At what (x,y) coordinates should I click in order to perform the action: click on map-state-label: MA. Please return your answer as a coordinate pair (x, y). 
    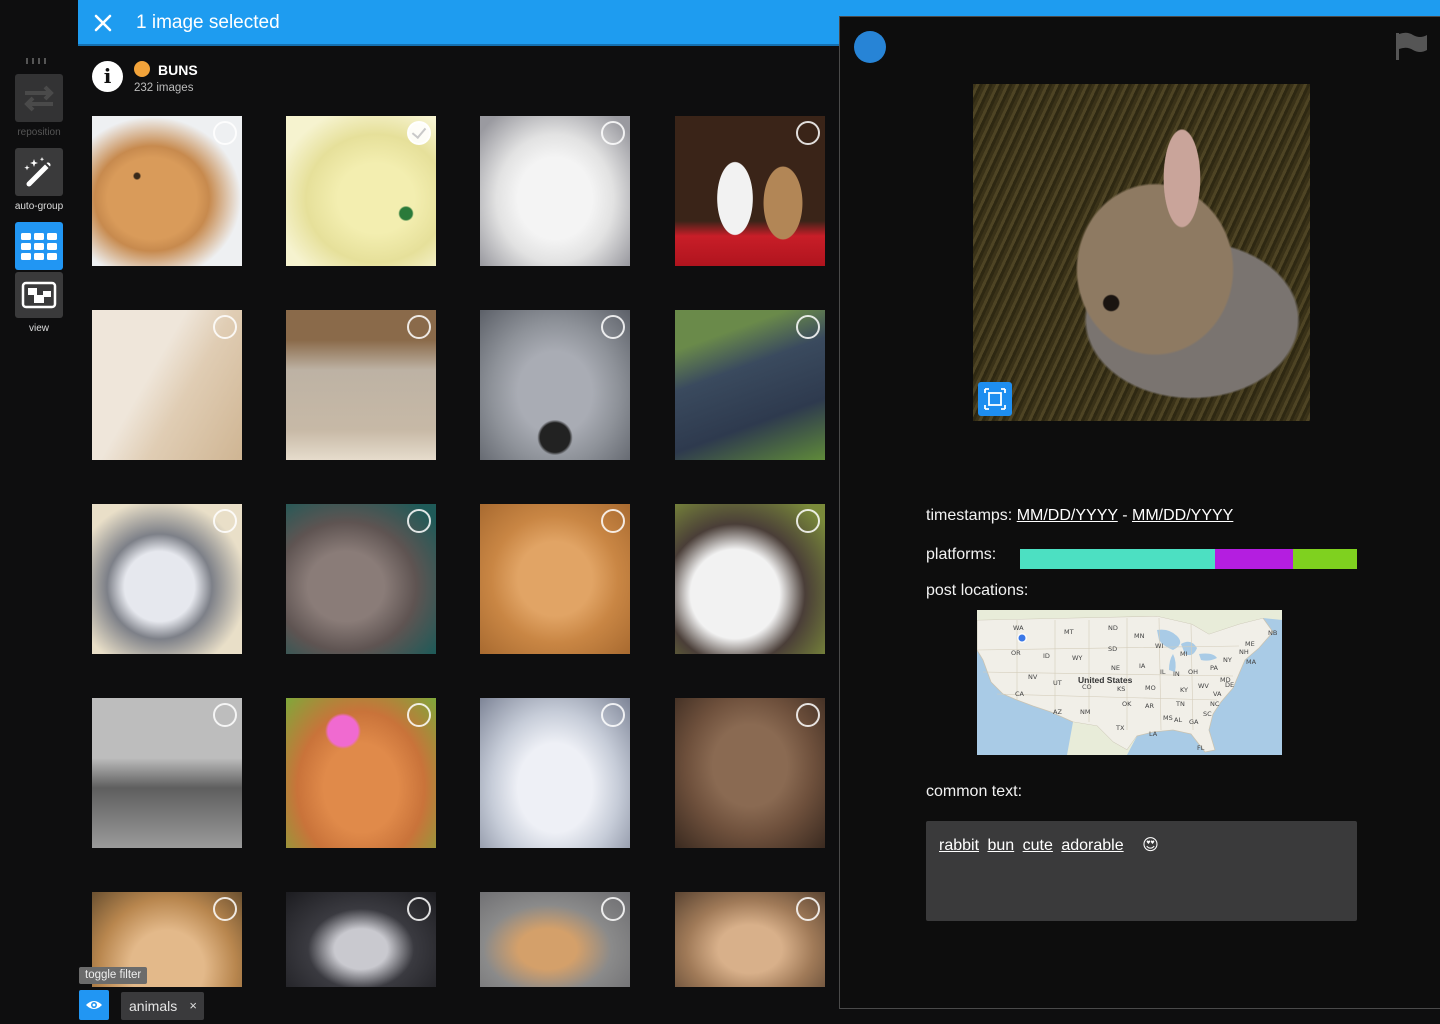
    Looking at the image, I should click on (1251, 662).